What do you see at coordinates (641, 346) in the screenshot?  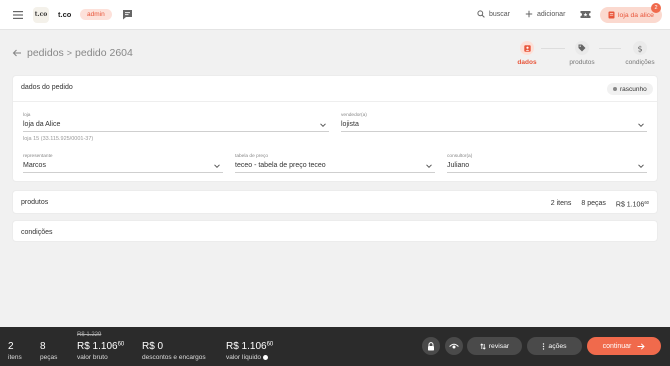 I see `arrow-right-icon` at bounding box center [641, 346].